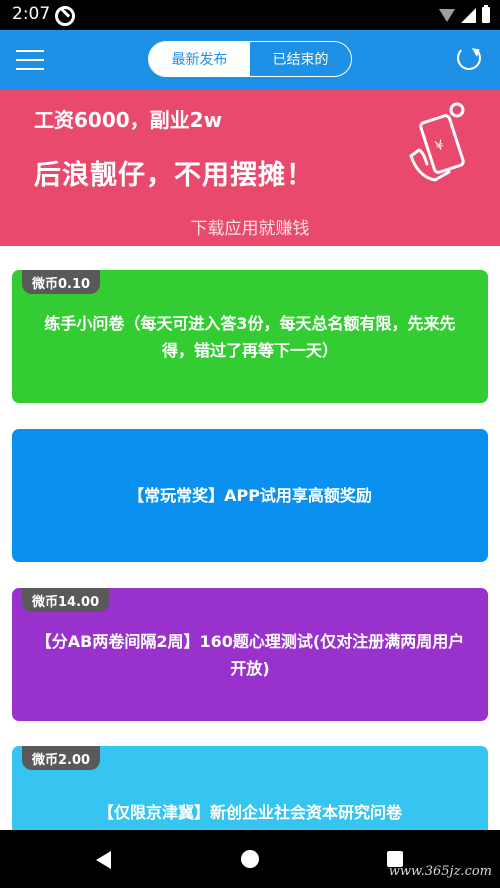  I want to click on status-icons, so click(464, 14).